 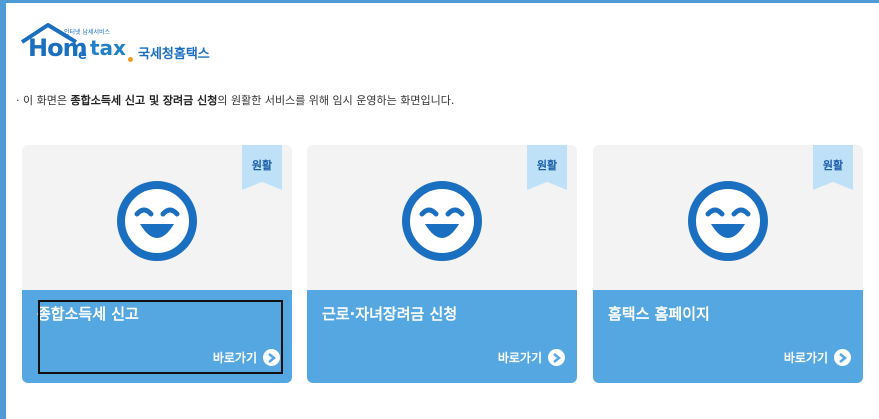 I want to click on logo-tax-text: tax, so click(x=108, y=48).